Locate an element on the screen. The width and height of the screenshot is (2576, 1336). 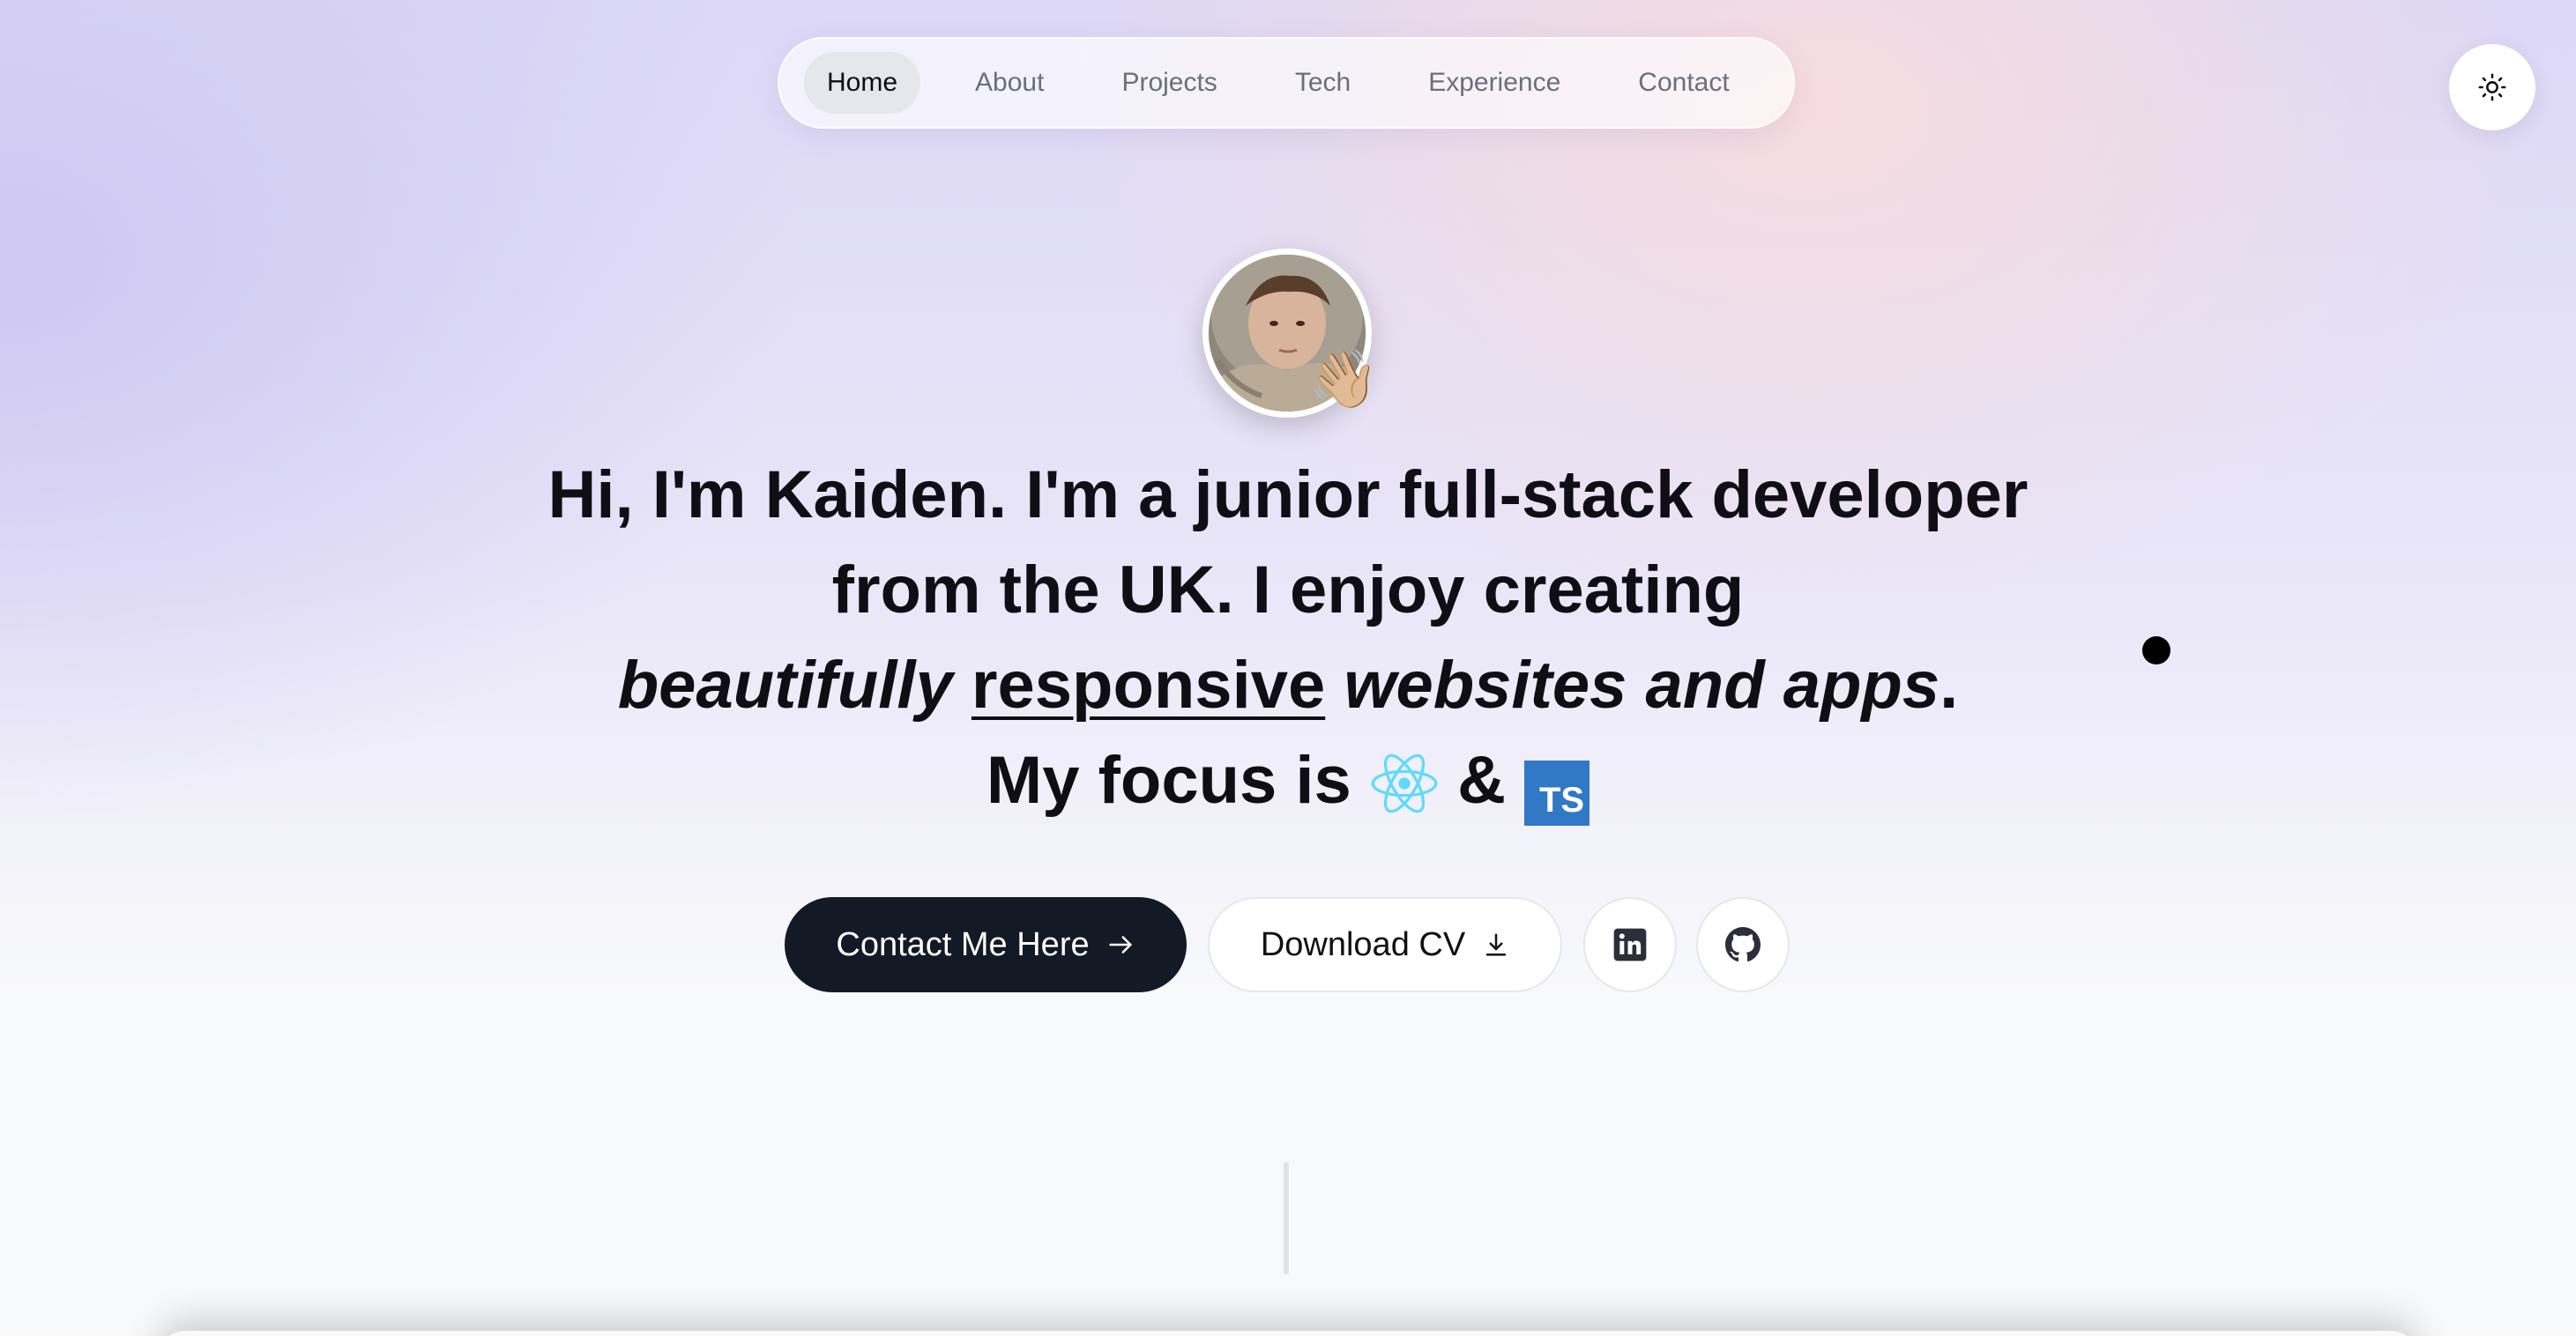
sun-icon is located at coordinates (2492, 87).